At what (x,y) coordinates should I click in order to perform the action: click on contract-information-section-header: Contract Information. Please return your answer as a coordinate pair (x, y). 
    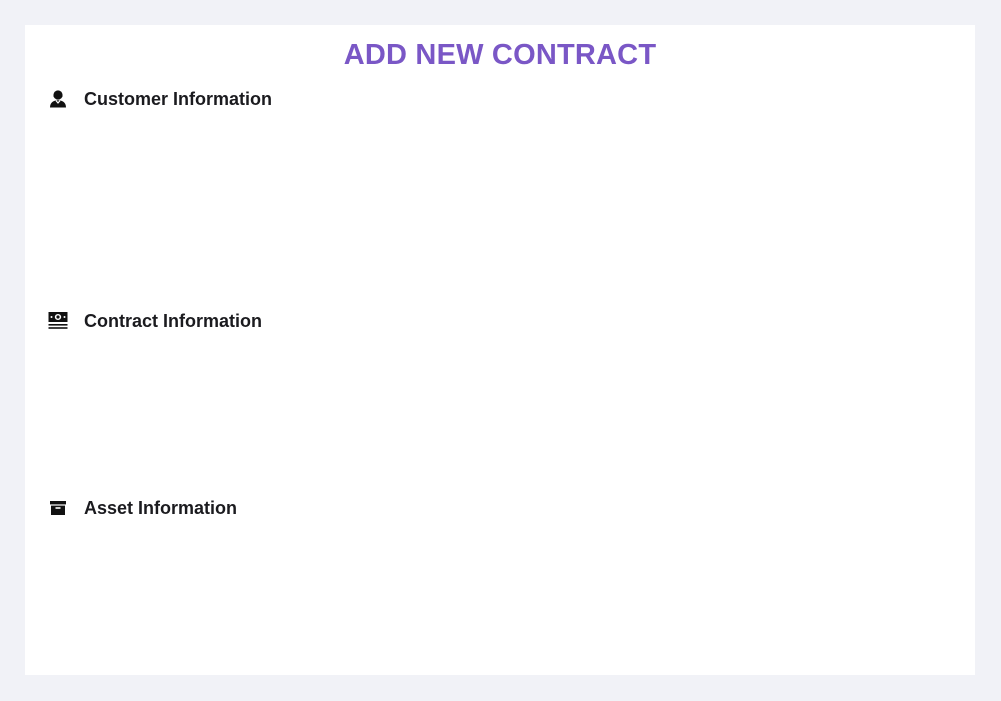
    Looking at the image, I should click on (155, 321).